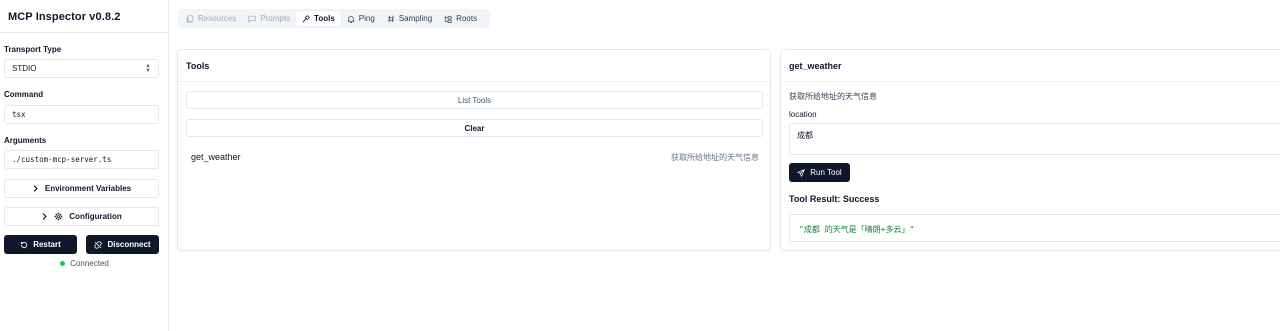 This screenshot has height=331, width=1280. Describe the element at coordinates (19, 114) in the screenshot. I see `command-value: tsx` at that location.